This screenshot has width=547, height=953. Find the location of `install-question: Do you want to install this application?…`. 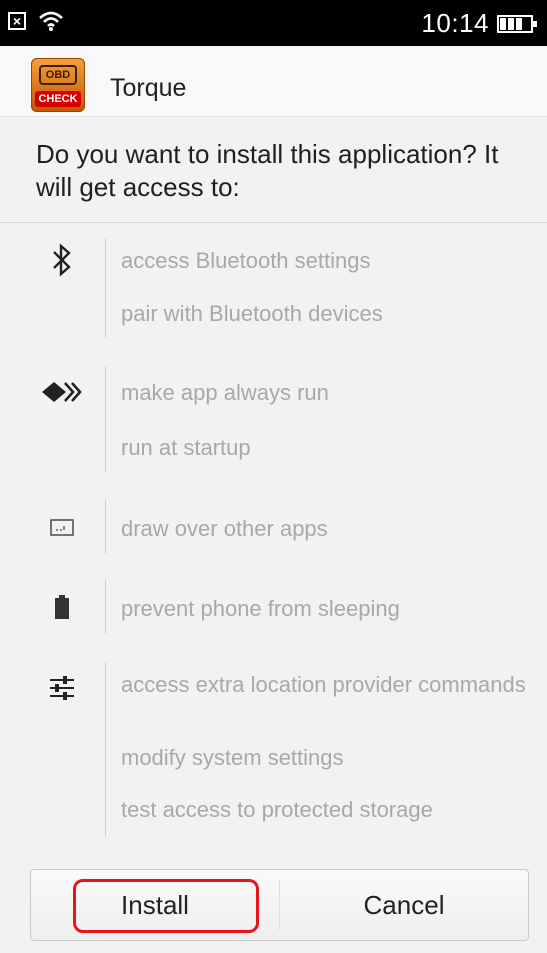

install-question: Do you want to install this application?… is located at coordinates (267, 170).